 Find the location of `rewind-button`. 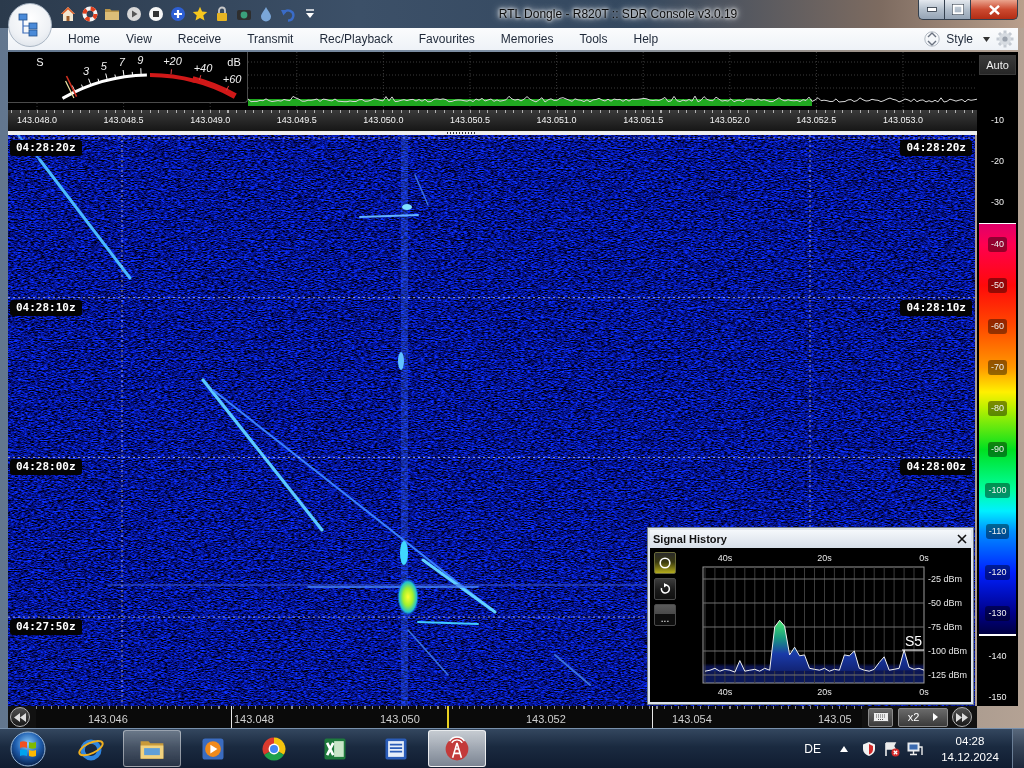

rewind-button is located at coordinates (20, 717).